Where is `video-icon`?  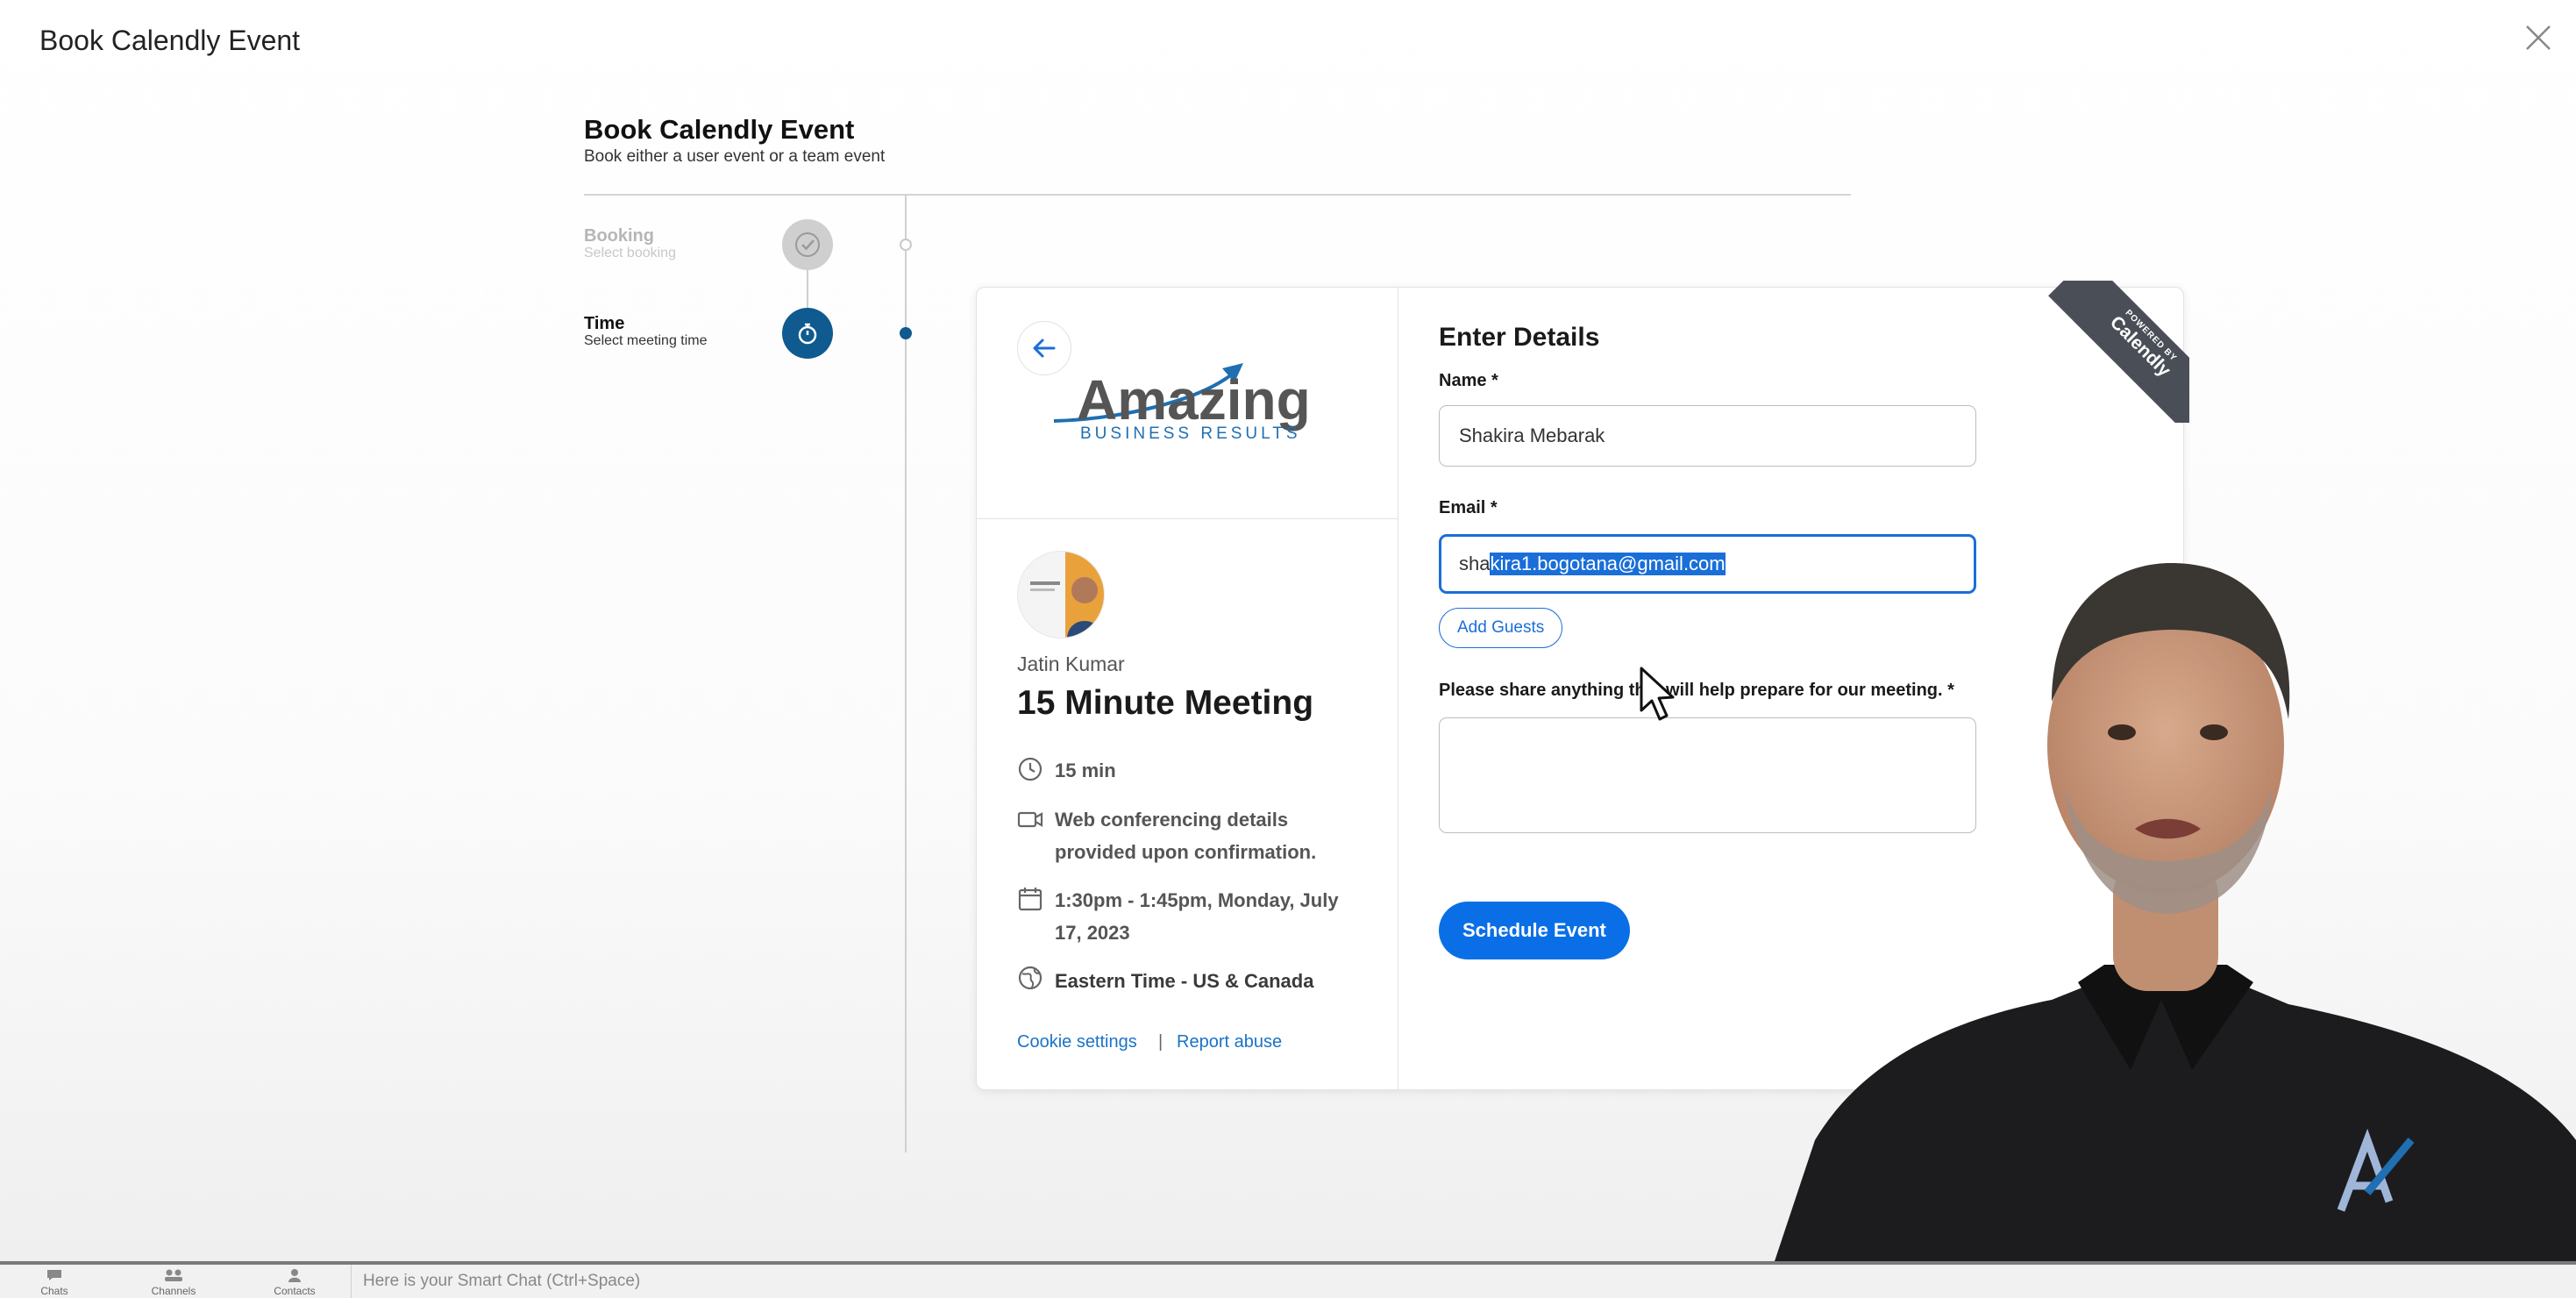
video-icon is located at coordinates (1030, 819).